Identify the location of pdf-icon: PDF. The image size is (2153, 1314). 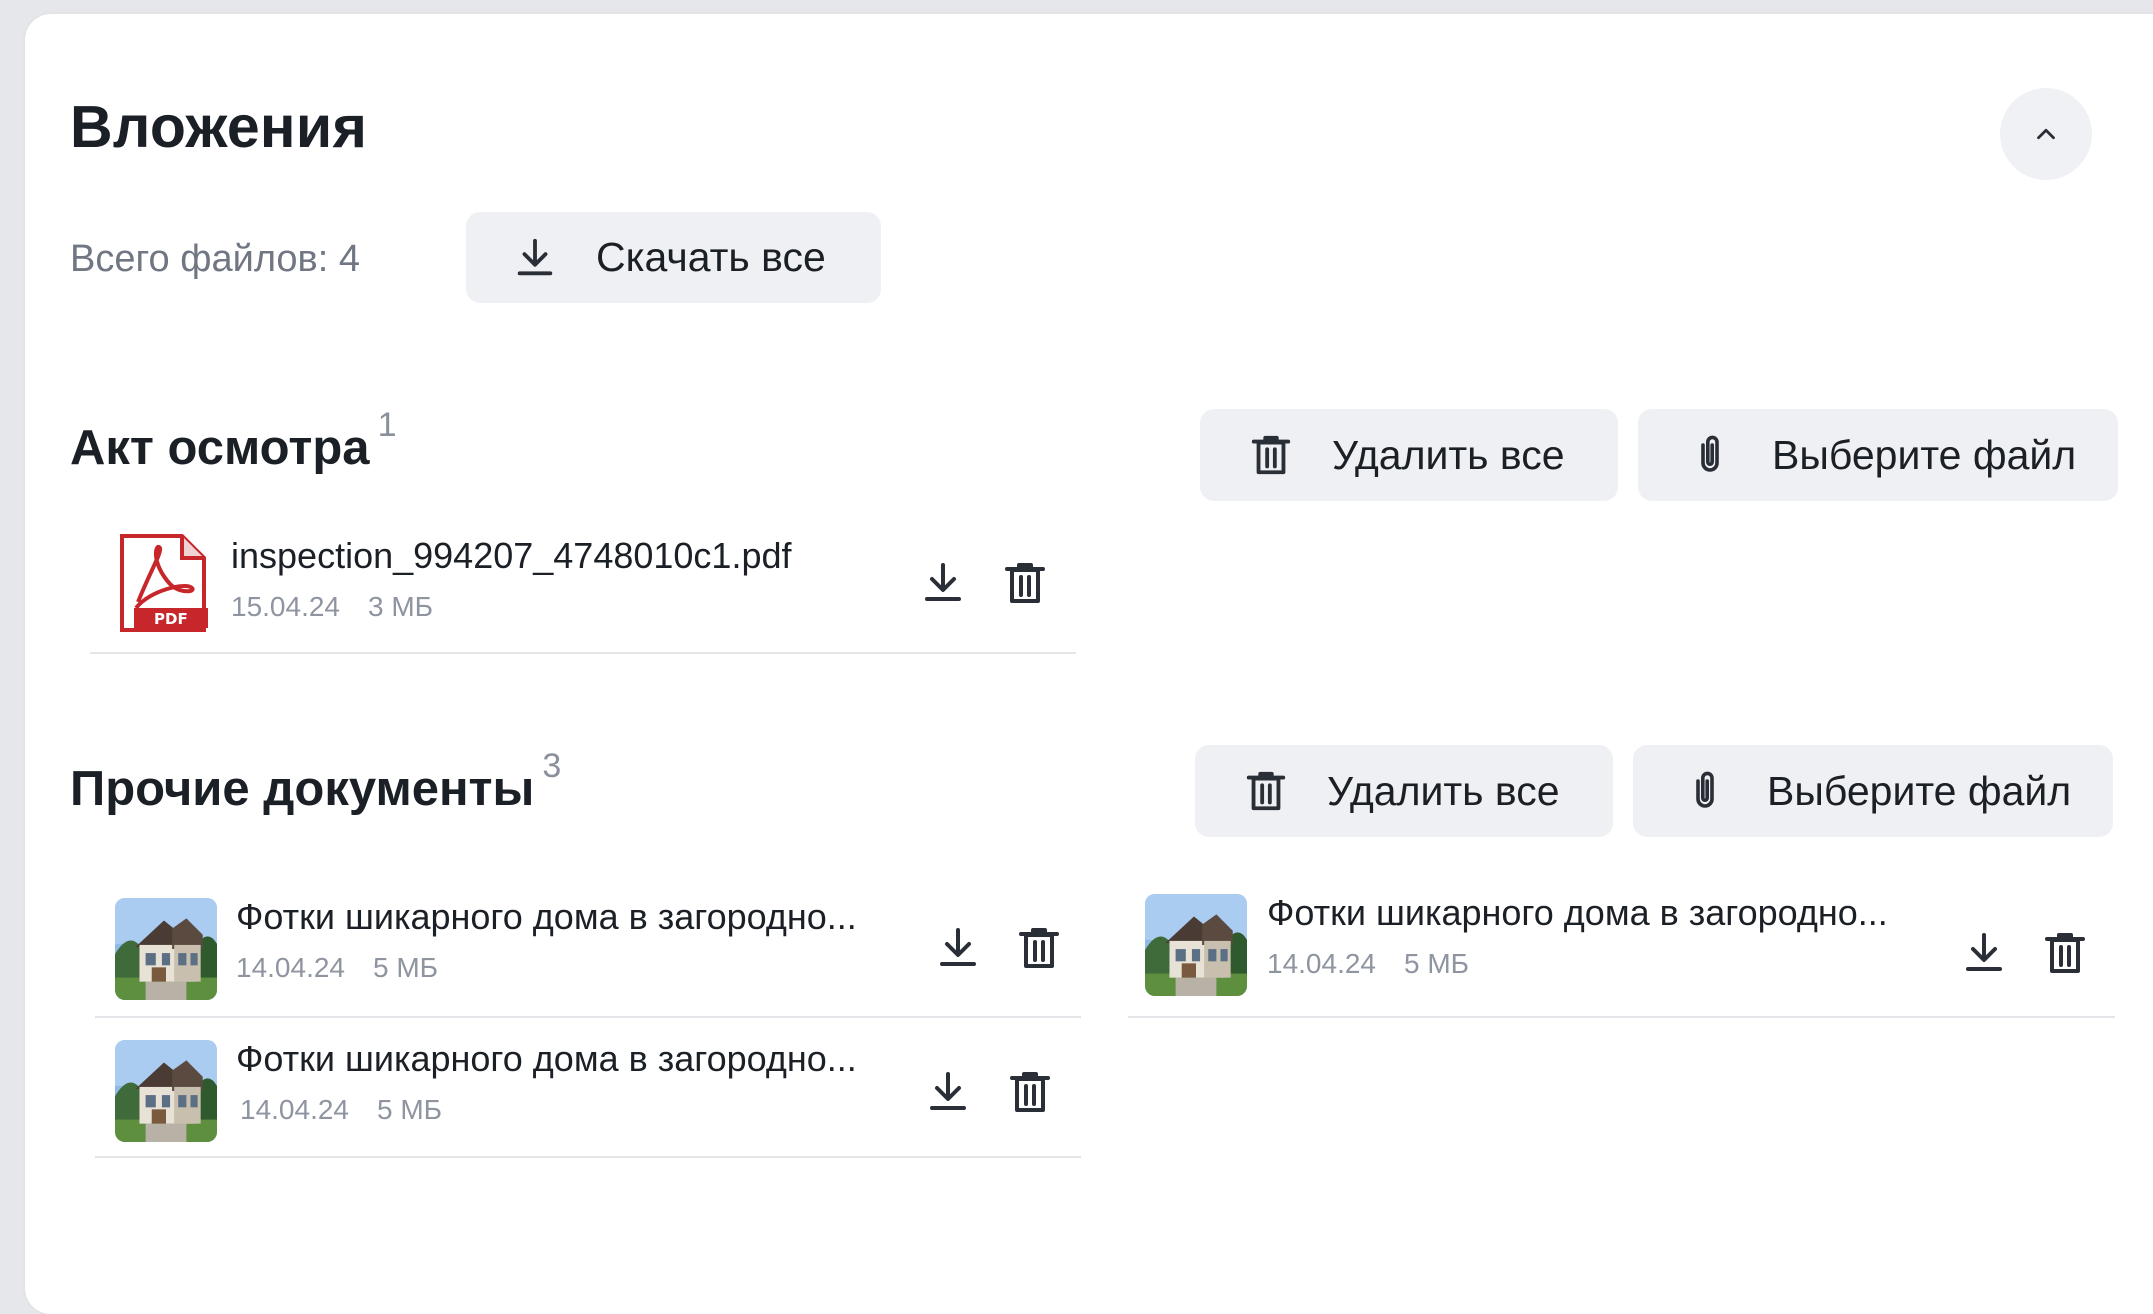
(161, 583).